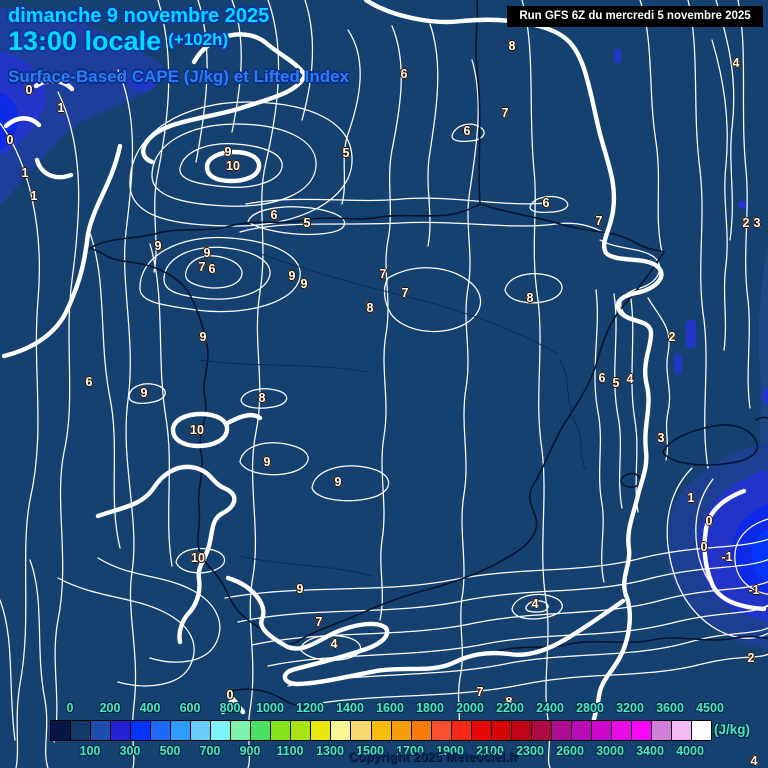  What do you see at coordinates (150, 708) in the screenshot?
I see `colorbar-tick-label: 400` at bounding box center [150, 708].